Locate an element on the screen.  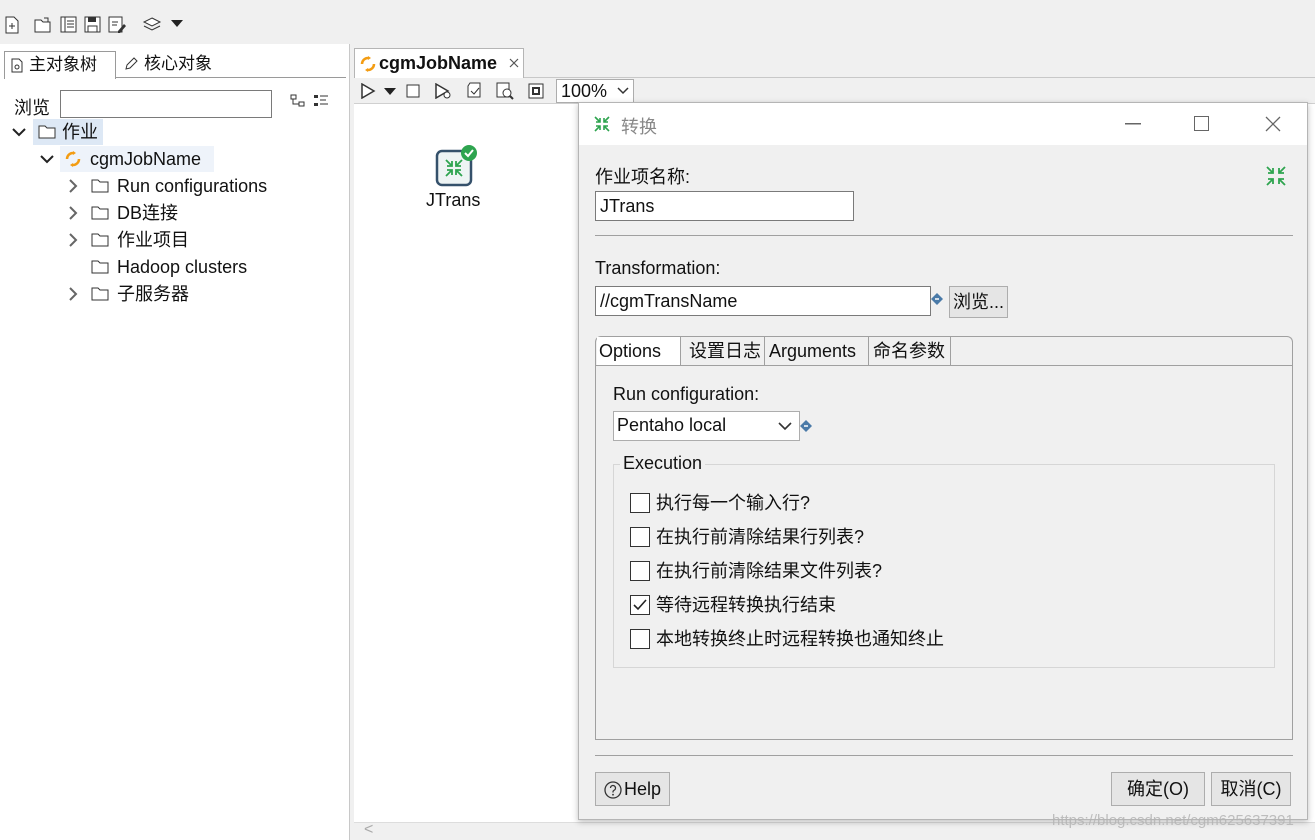
tree-doc-icon is located at coordinates (17, 65).